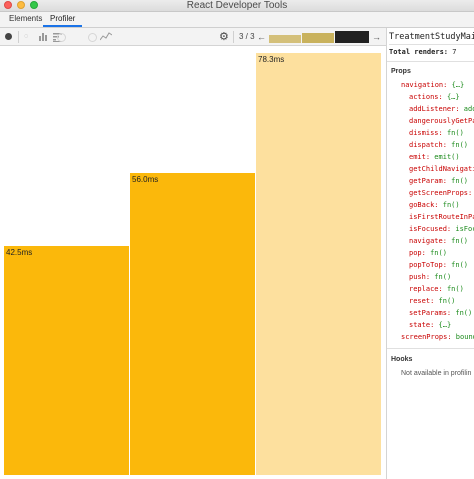 The width and height of the screenshot is (474, 479). I want to click on prop-row: goBack: fn(), so click(434, 205).